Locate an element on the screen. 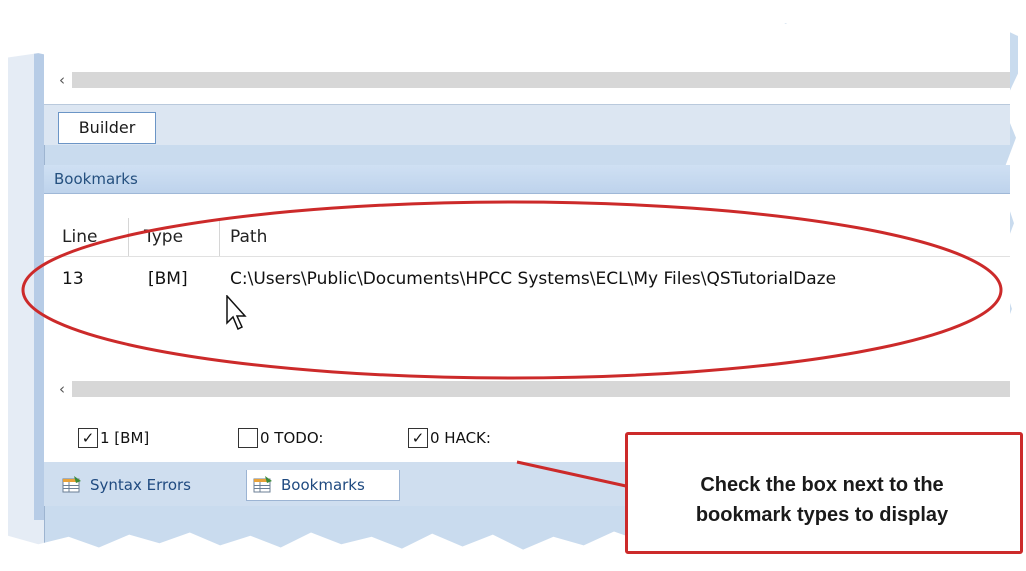 This screenshot has height=571, width=1026. tab-bookmarks-label: Bookmarks is located at coordinates (323, 485).